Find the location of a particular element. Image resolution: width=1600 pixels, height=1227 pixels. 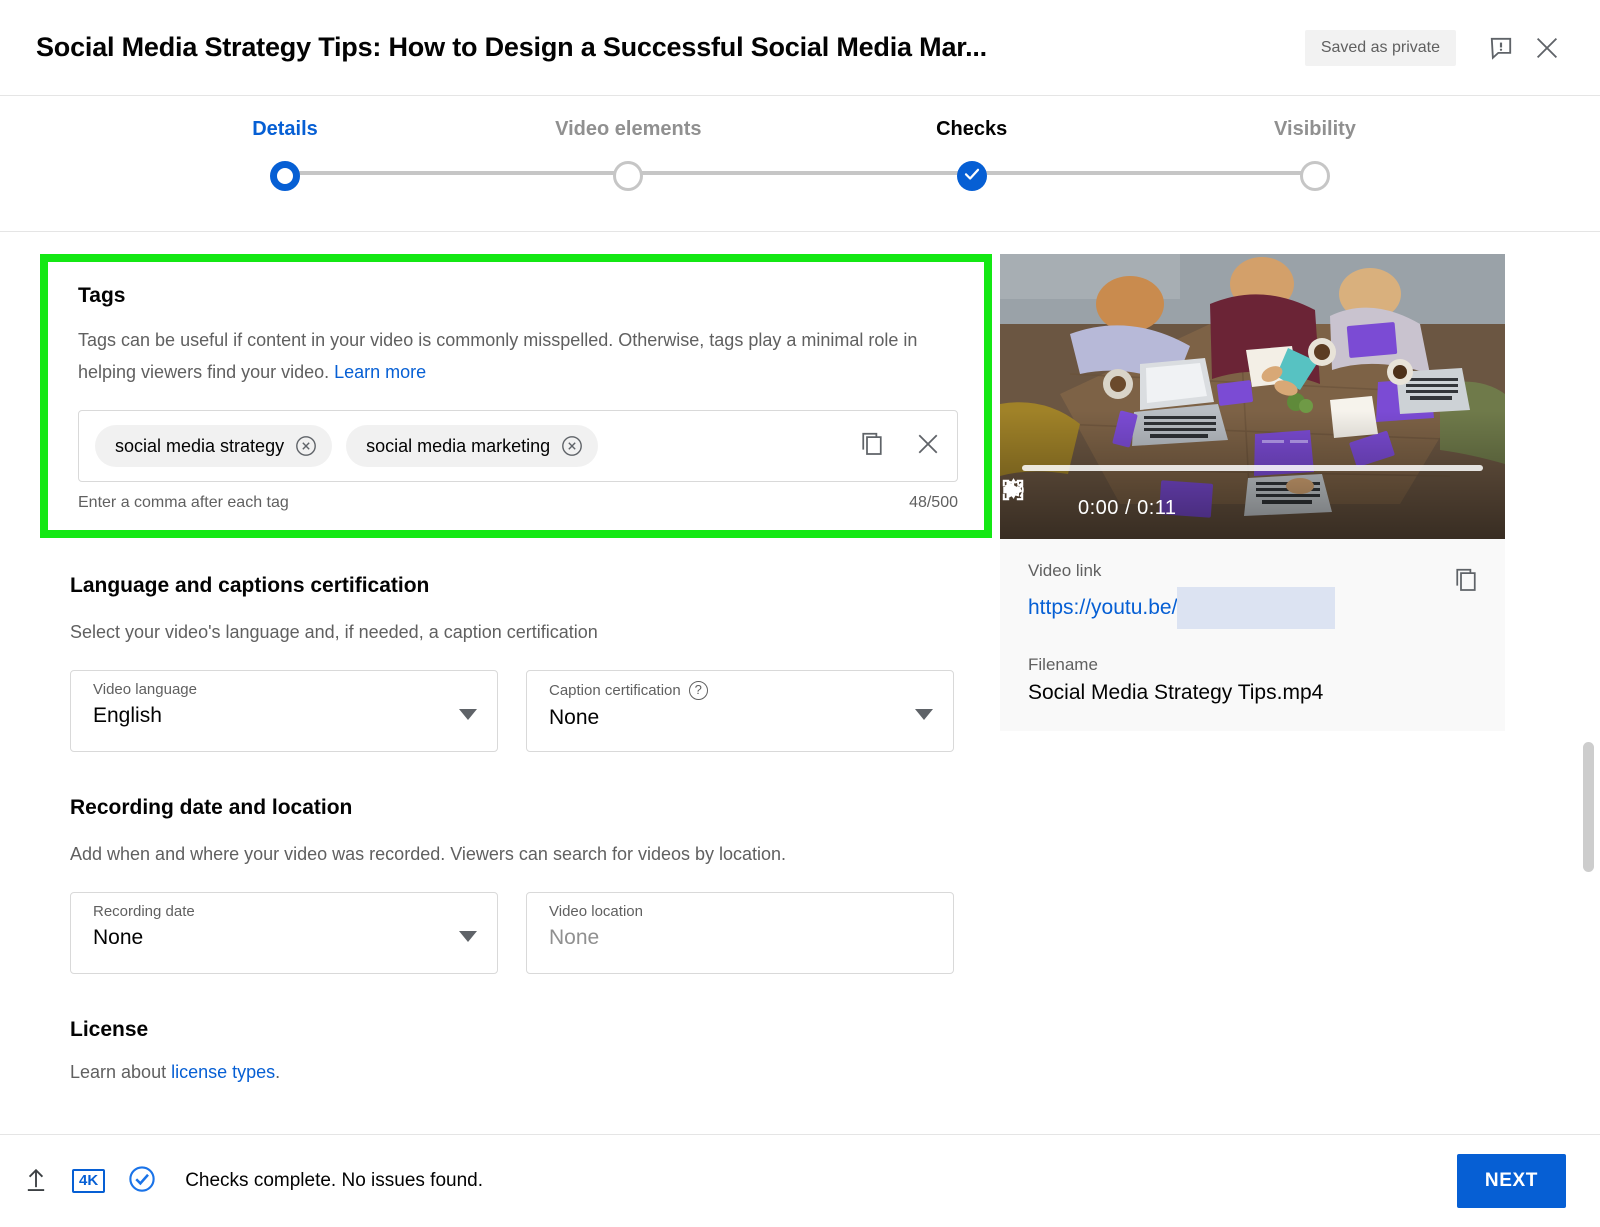

filename-block: Filename Social Media Strategy Tips.mp4 is located at coordinates (1254, 680).